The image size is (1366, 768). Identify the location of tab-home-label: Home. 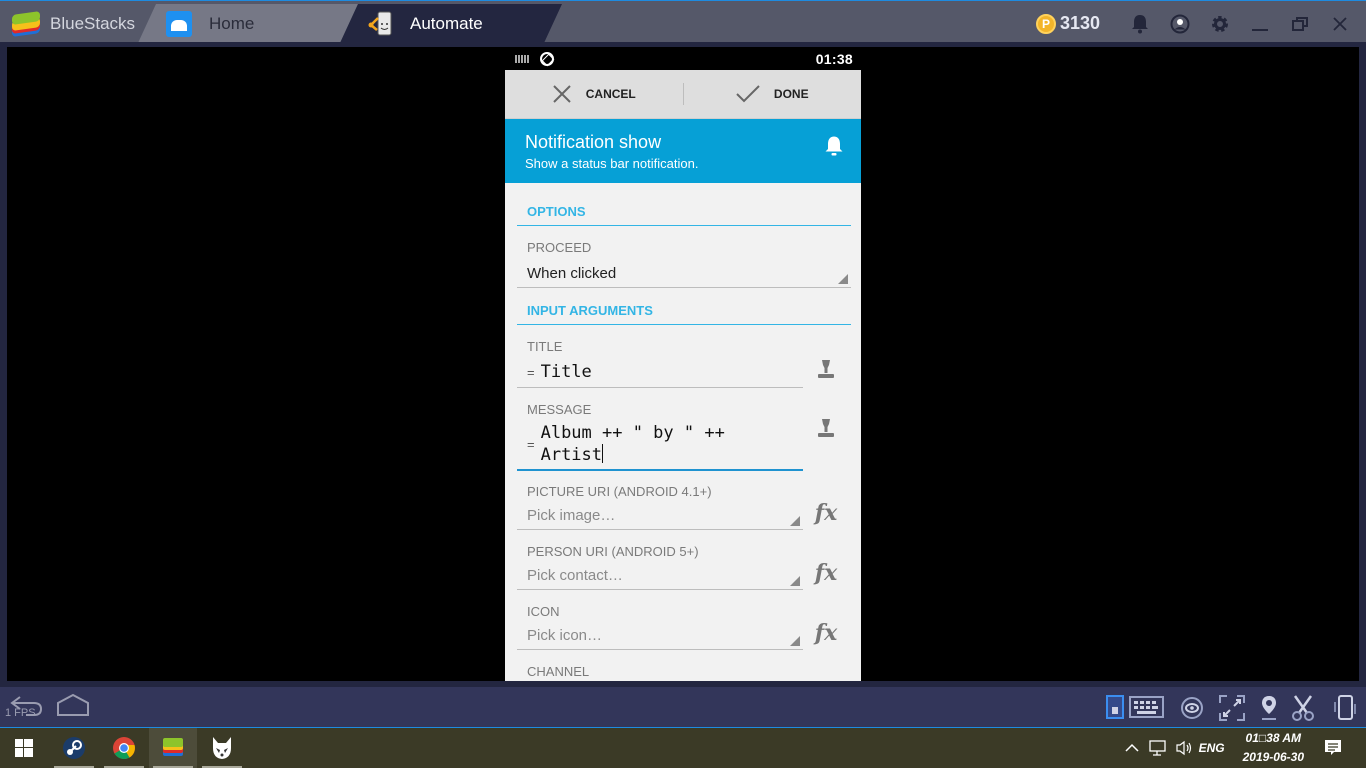
(232, 23).